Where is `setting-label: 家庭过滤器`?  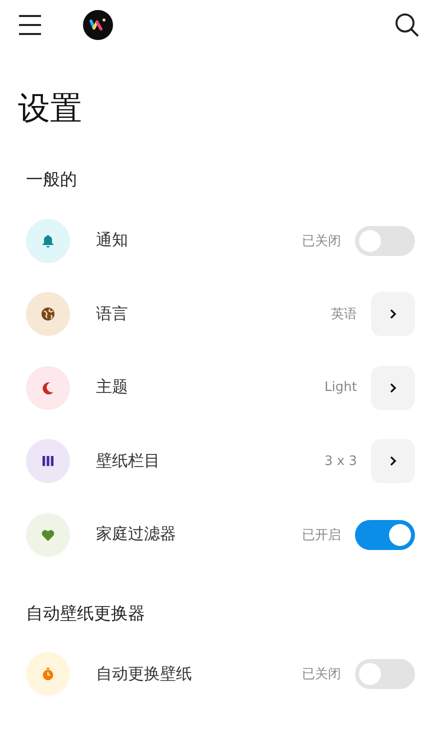 setting-label: 家庭过滤器 is located at coordinates (136, 535).